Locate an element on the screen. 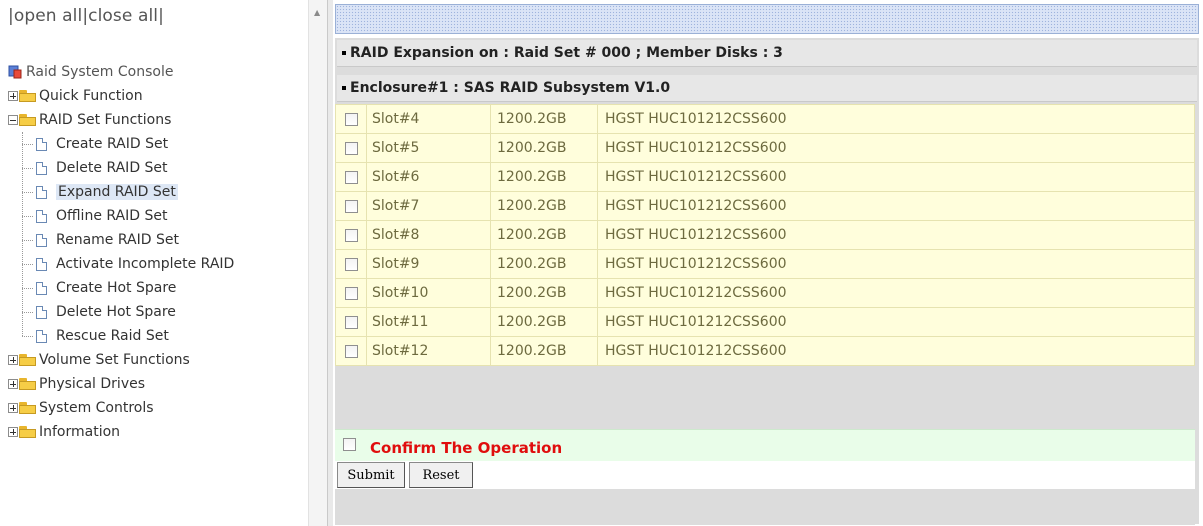 The width and height of the screenshot is (1203, 526). nav-item-label: Create Hot Spare is located at coordinates (116, 288).